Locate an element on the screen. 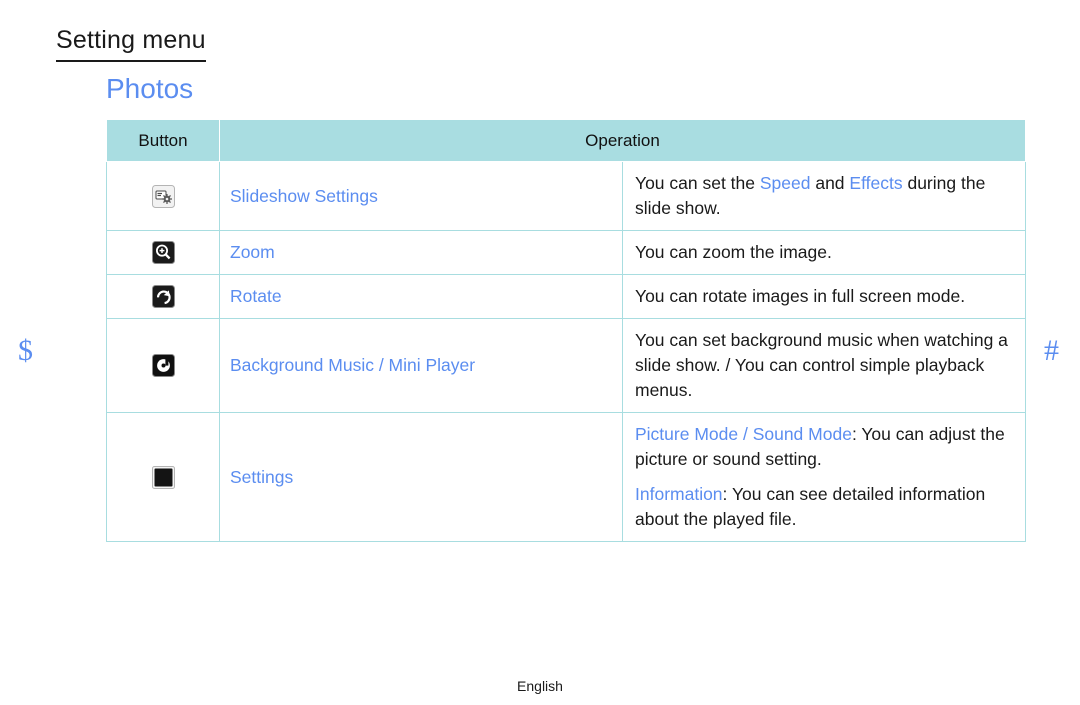  table-row: Zoom You can zoom the image. is located at coordinates (566, 252).